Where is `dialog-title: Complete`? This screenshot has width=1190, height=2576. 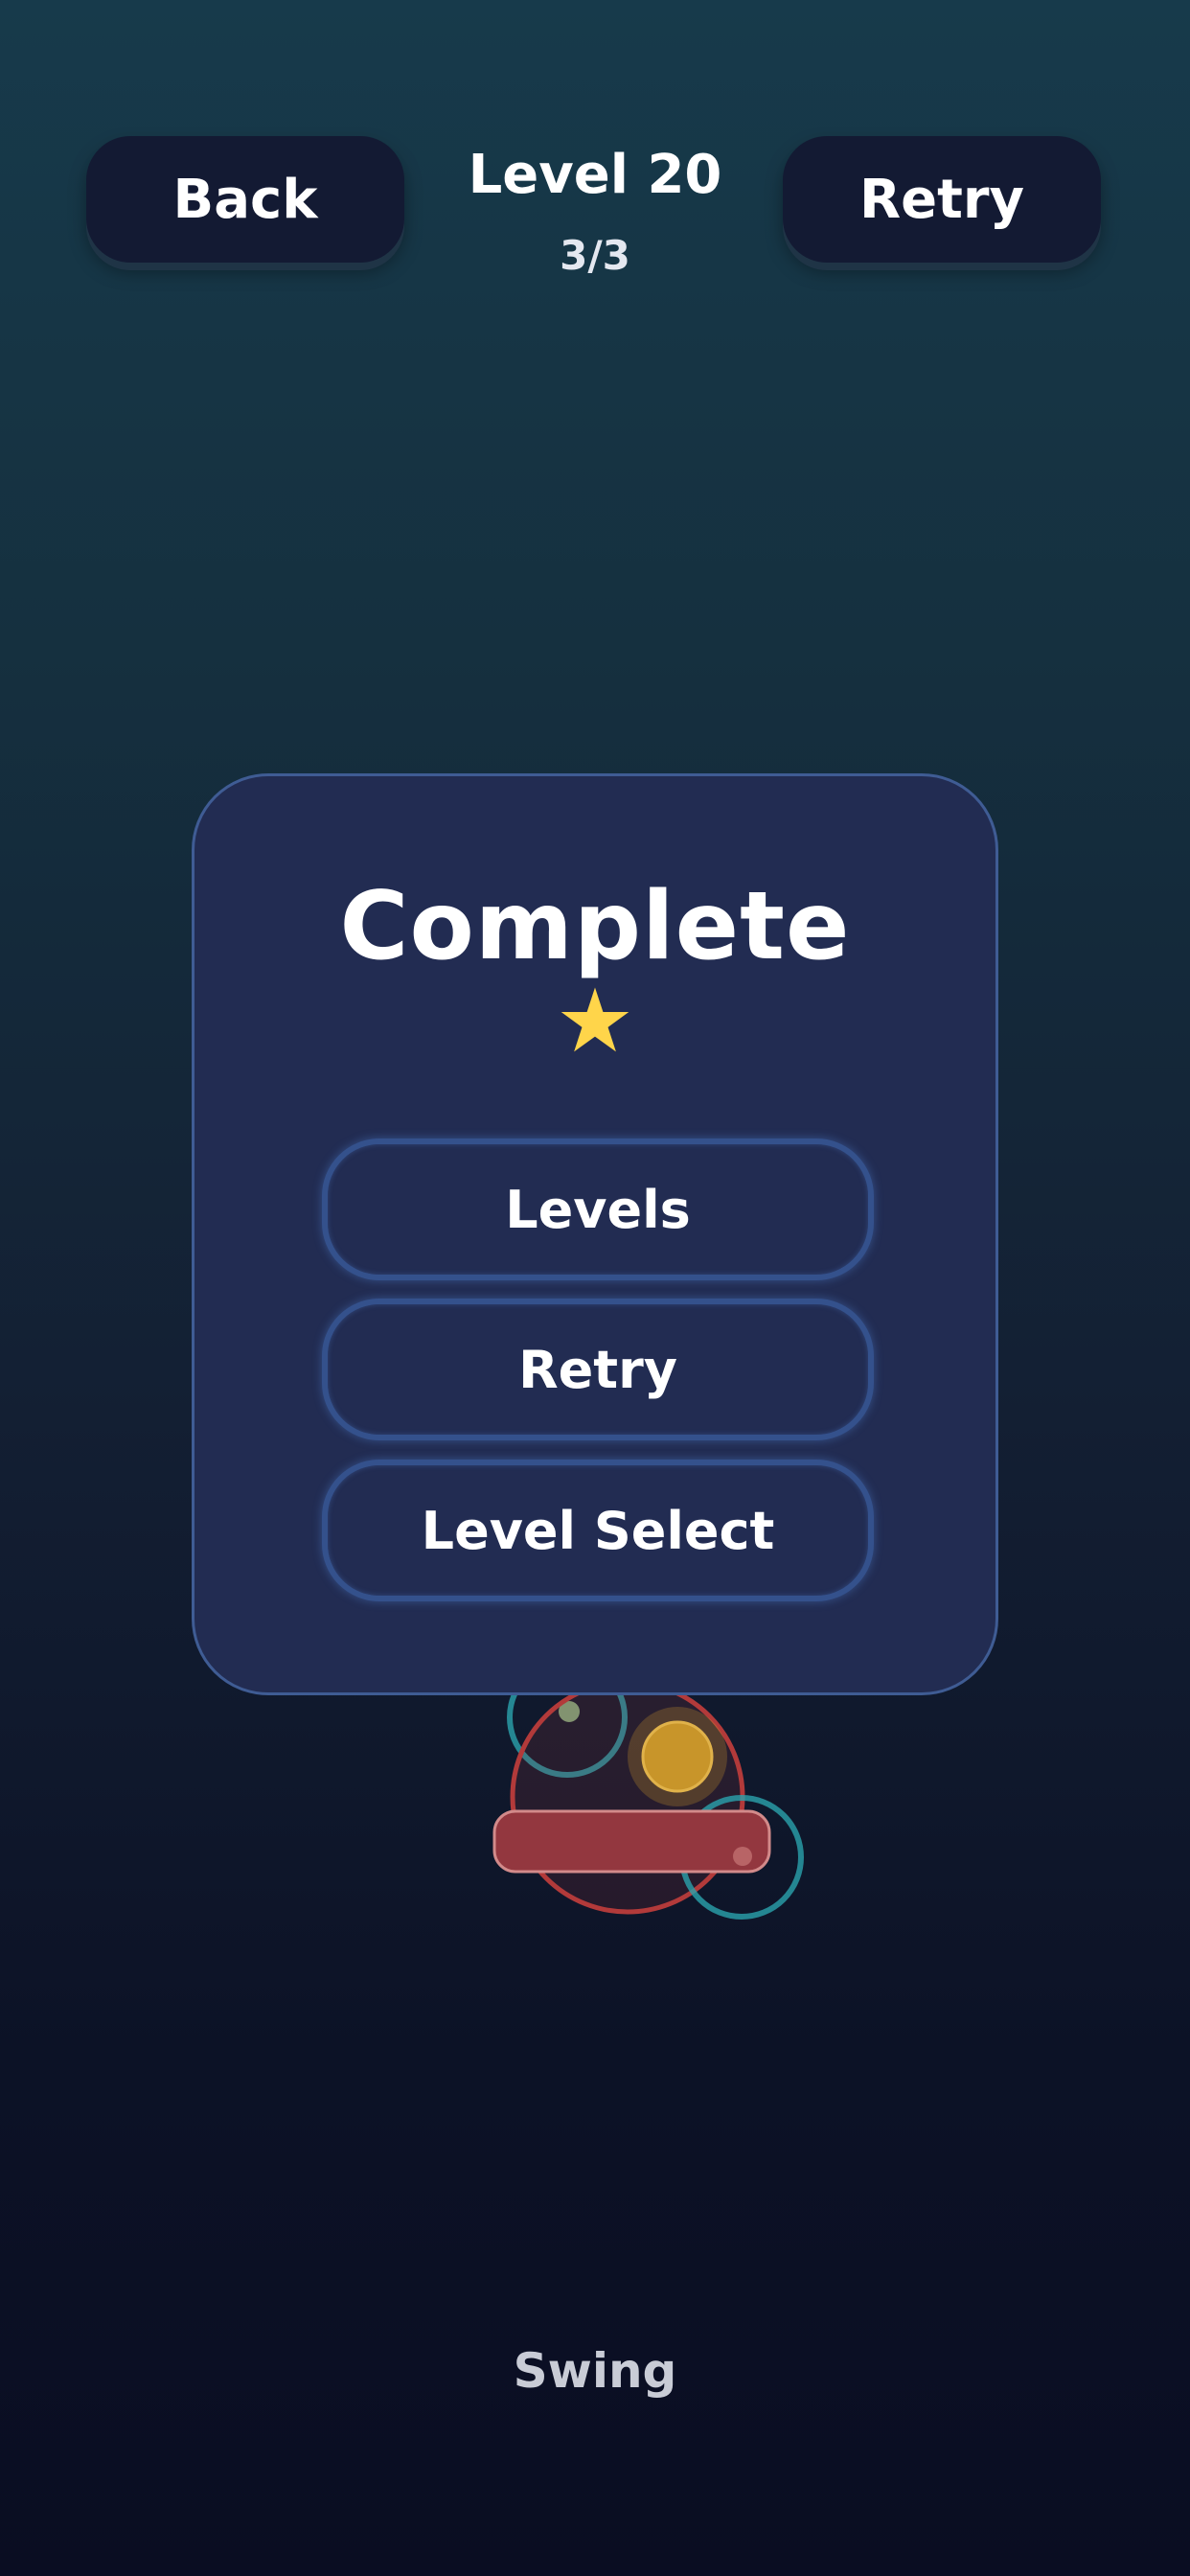 dialog-title: Complete is located at coordinates (595, 926).